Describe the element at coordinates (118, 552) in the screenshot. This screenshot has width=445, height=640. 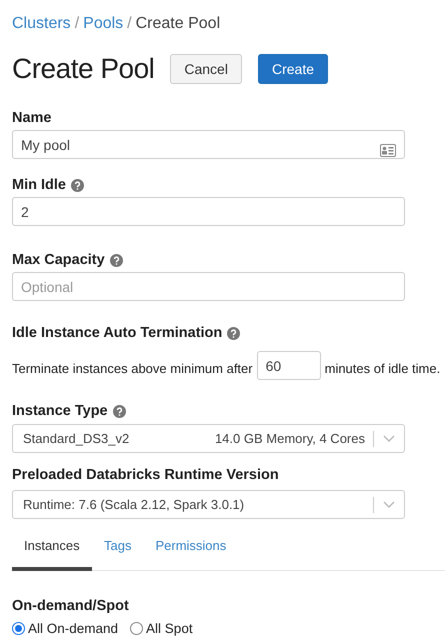
I see `tab: Tags` at that location.